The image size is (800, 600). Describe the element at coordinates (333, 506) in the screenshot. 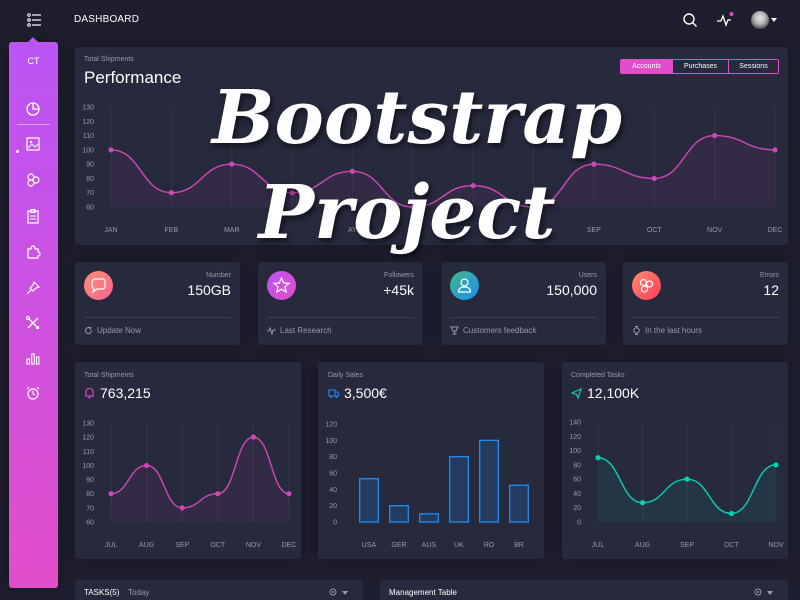

I see `y-tick-label: 20` at that location.